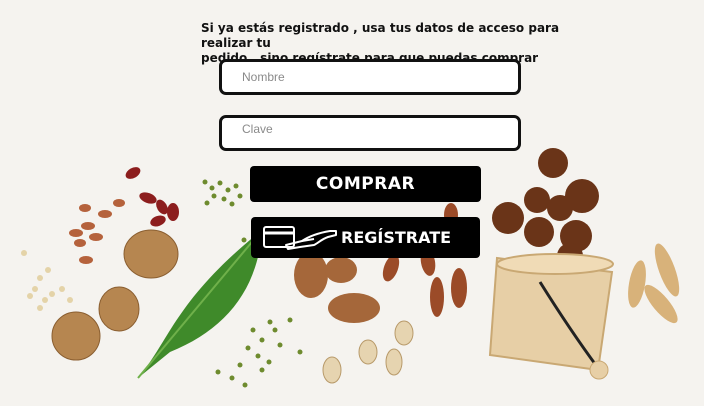 This screenshot has width=704, height=406. I want to click on hand-card-icon, so click(300, 238).